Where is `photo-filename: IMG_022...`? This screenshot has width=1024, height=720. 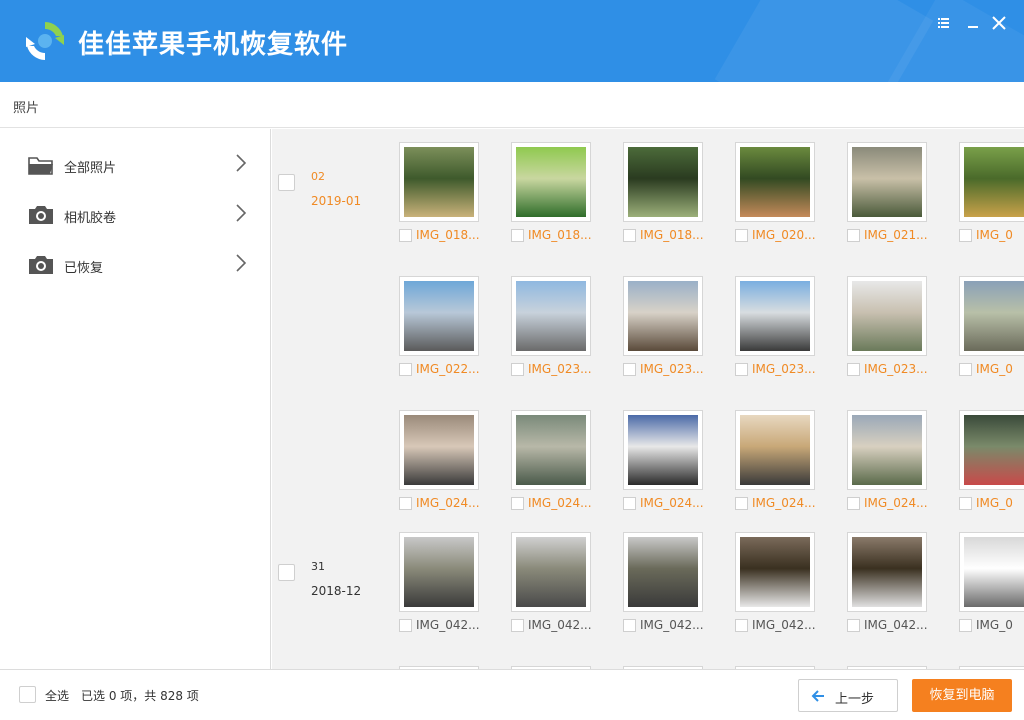 photo-filename: IMG_022... is located at coordinates (448, 369).